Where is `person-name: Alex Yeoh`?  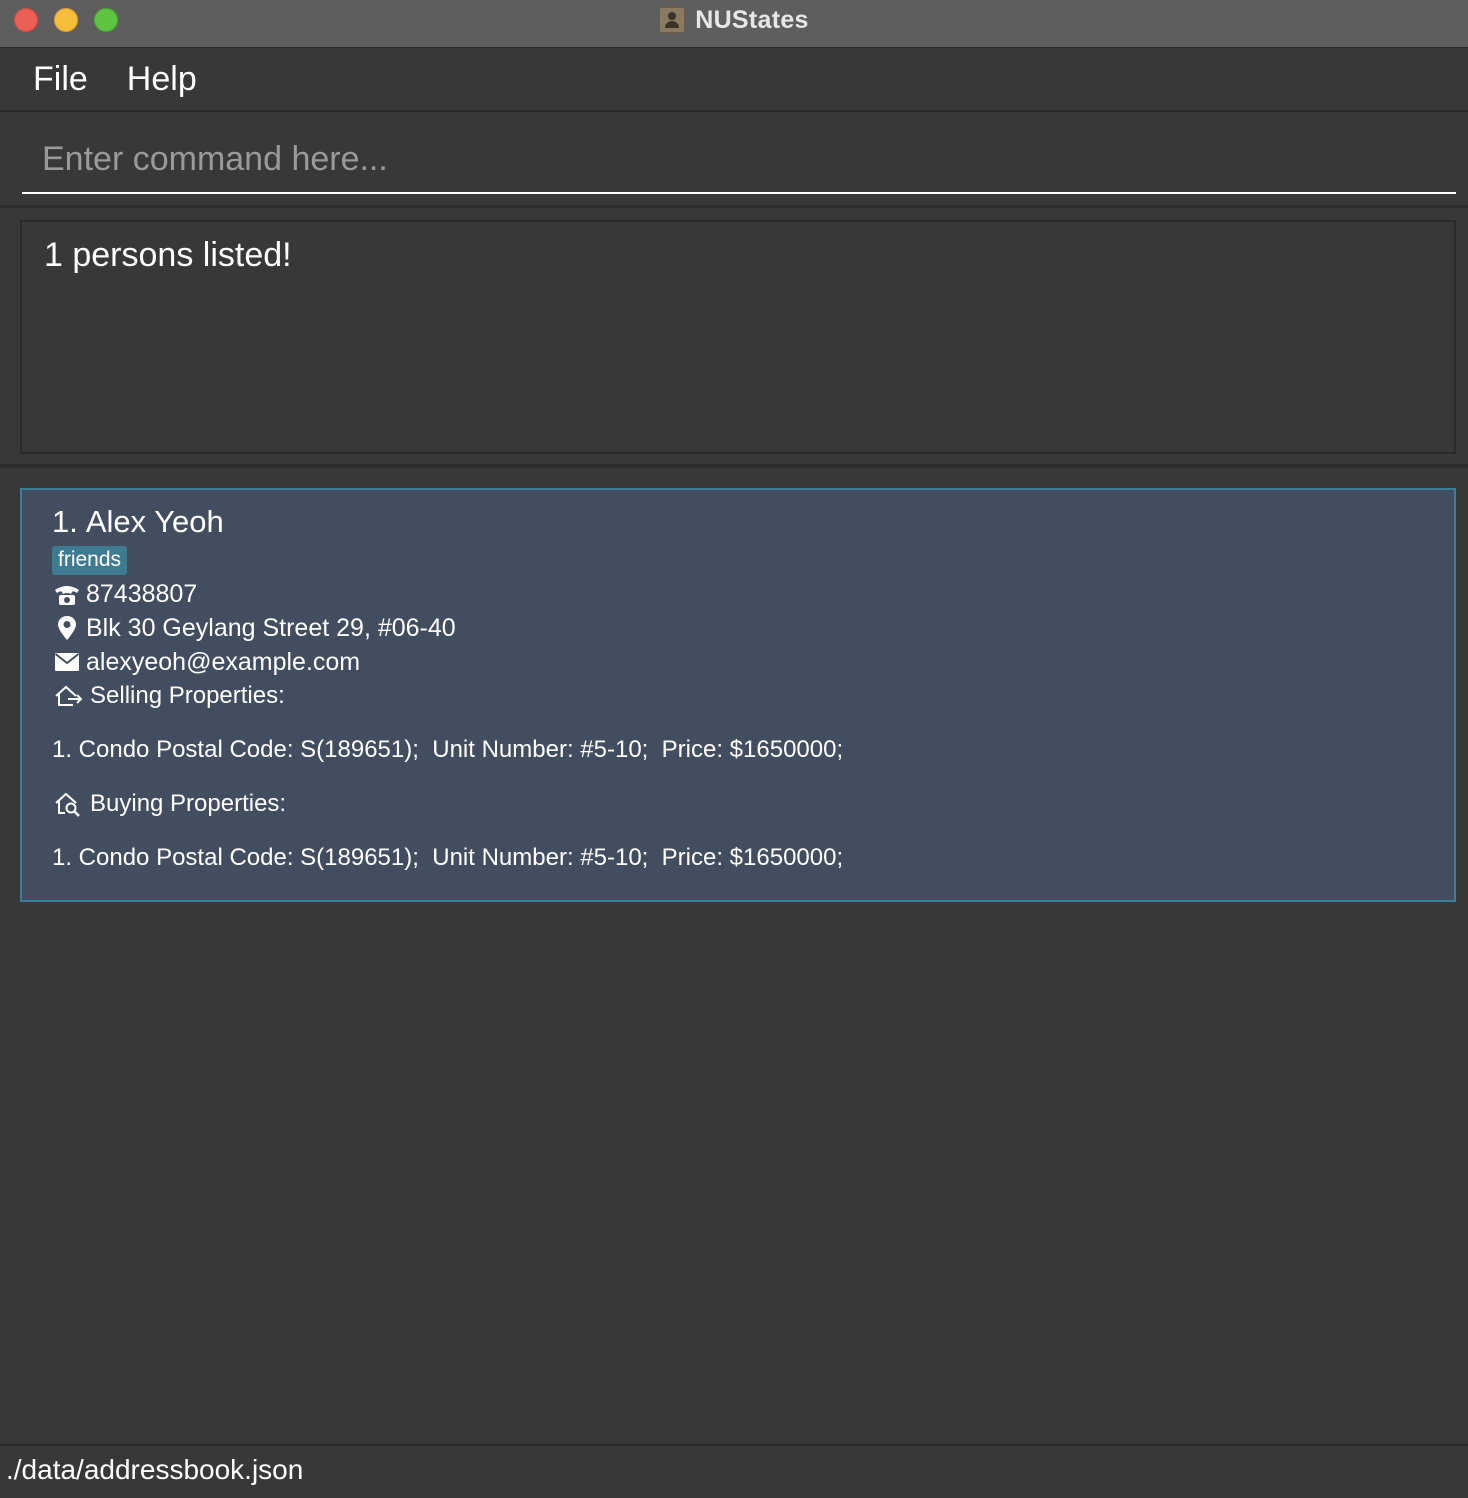
person-name: Alex Yeoh is located at coordinates (154, 521).